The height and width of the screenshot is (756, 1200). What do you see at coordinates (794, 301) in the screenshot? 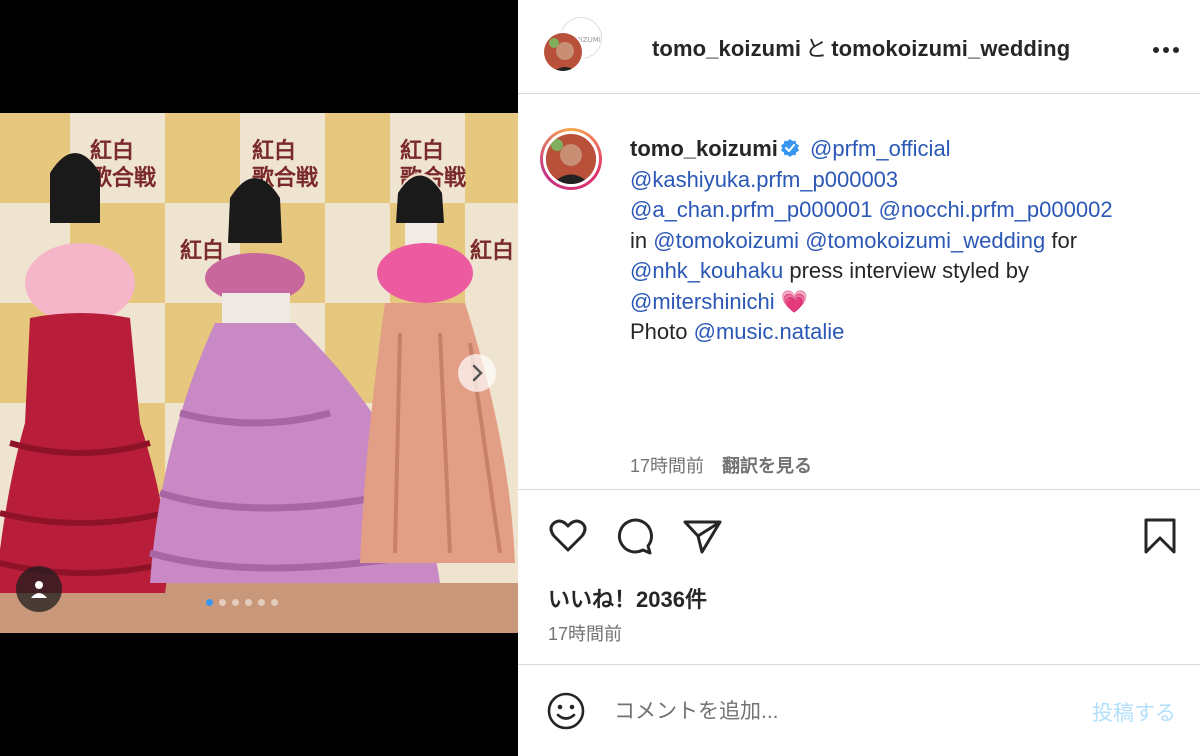
I see `heart-emoji: 💗` at bounding box center [794, 301].